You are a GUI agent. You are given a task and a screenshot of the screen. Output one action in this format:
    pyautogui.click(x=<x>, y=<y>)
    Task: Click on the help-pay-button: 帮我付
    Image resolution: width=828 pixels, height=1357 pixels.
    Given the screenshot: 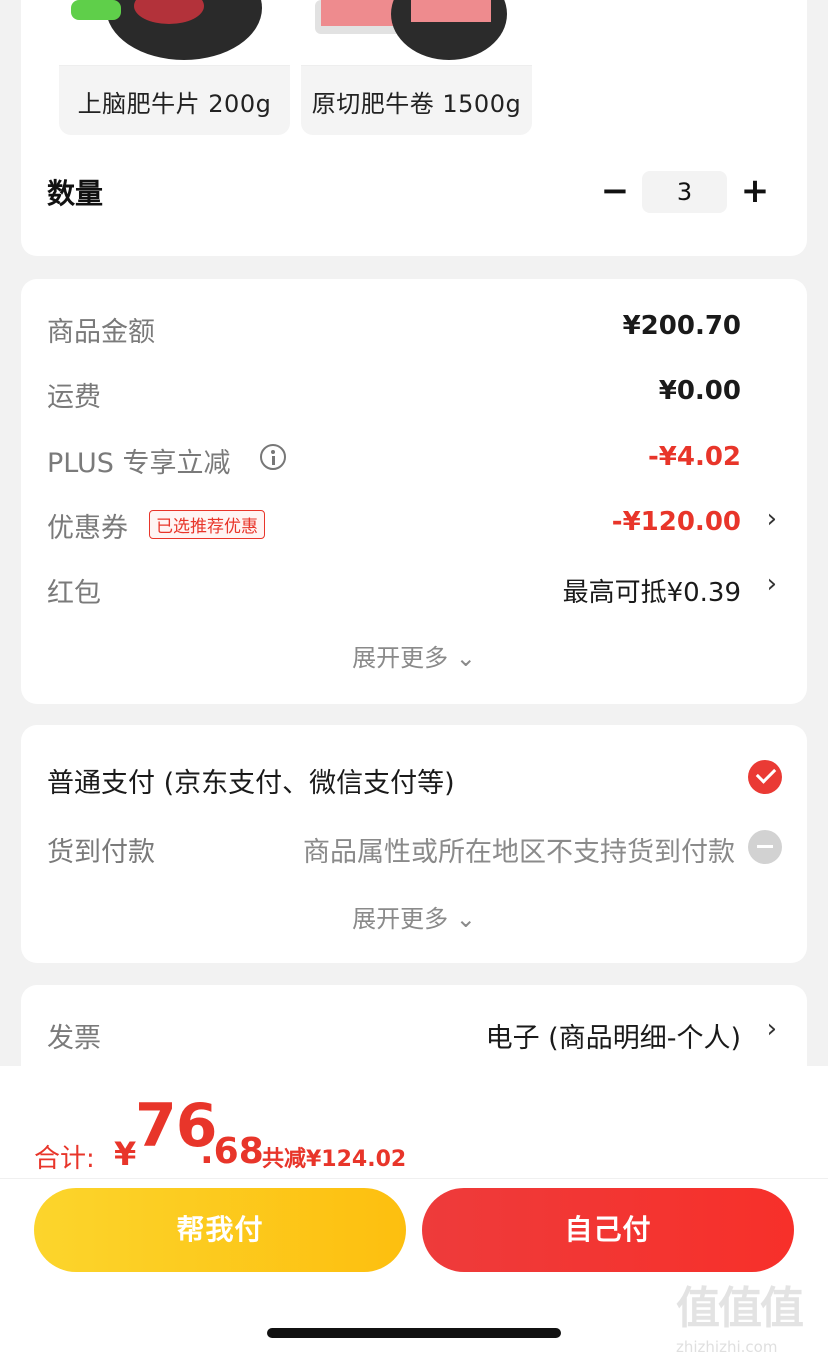 What is the action you would take?
    pyautogui.click(x=220, y=1230)
    